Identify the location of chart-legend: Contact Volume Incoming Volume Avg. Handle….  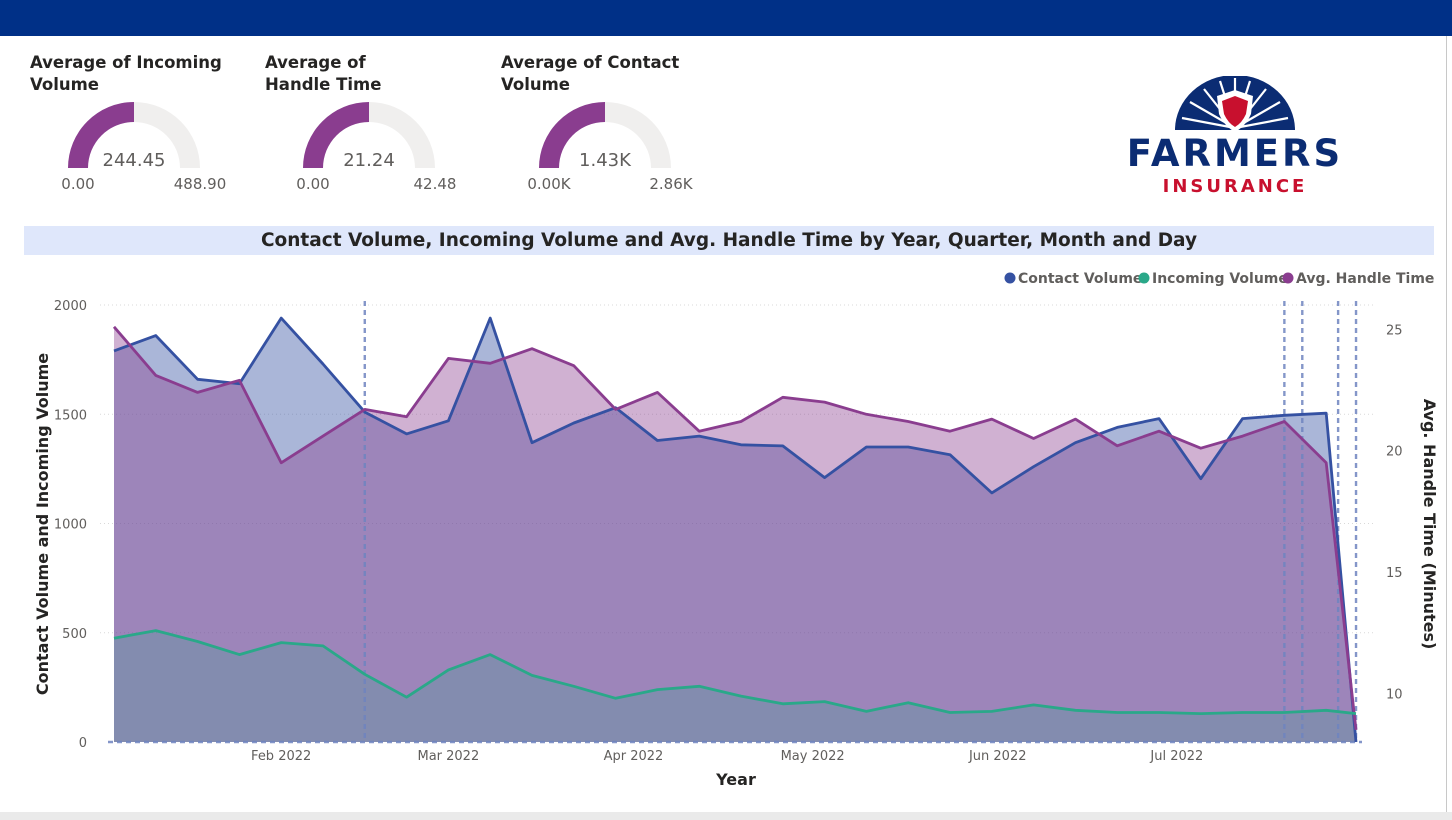
(1219, 279).